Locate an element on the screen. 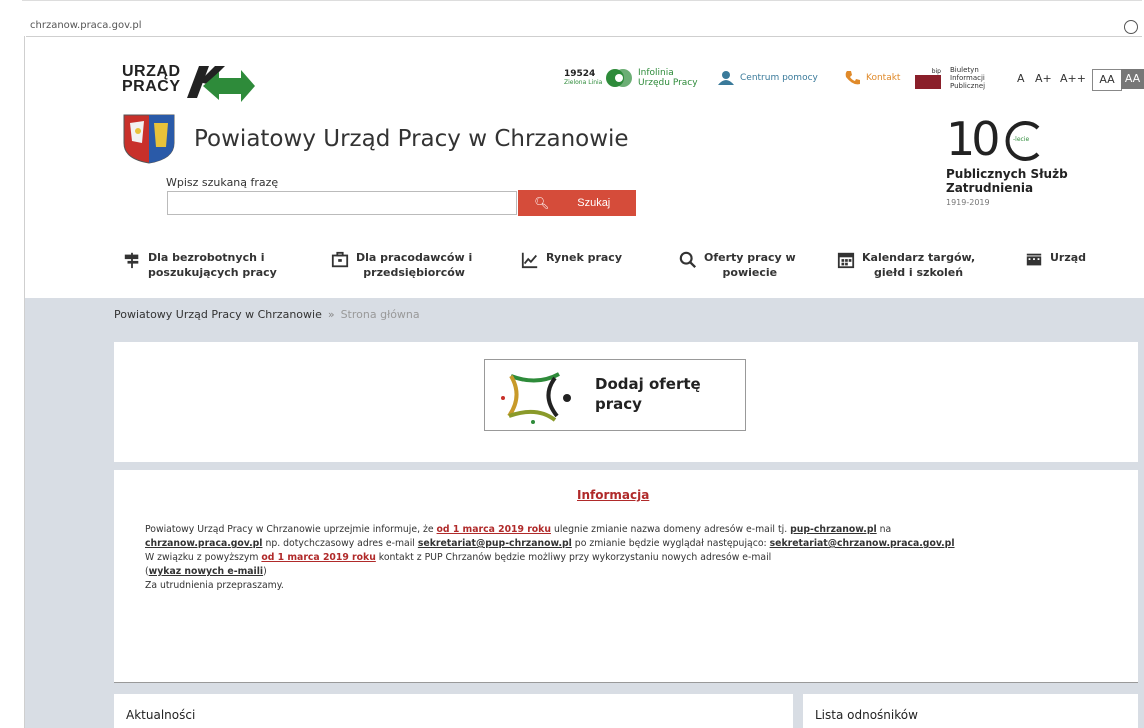 This screenshot has height=728, width=1144. briefcase-icon is located at coordinates (340, 259).